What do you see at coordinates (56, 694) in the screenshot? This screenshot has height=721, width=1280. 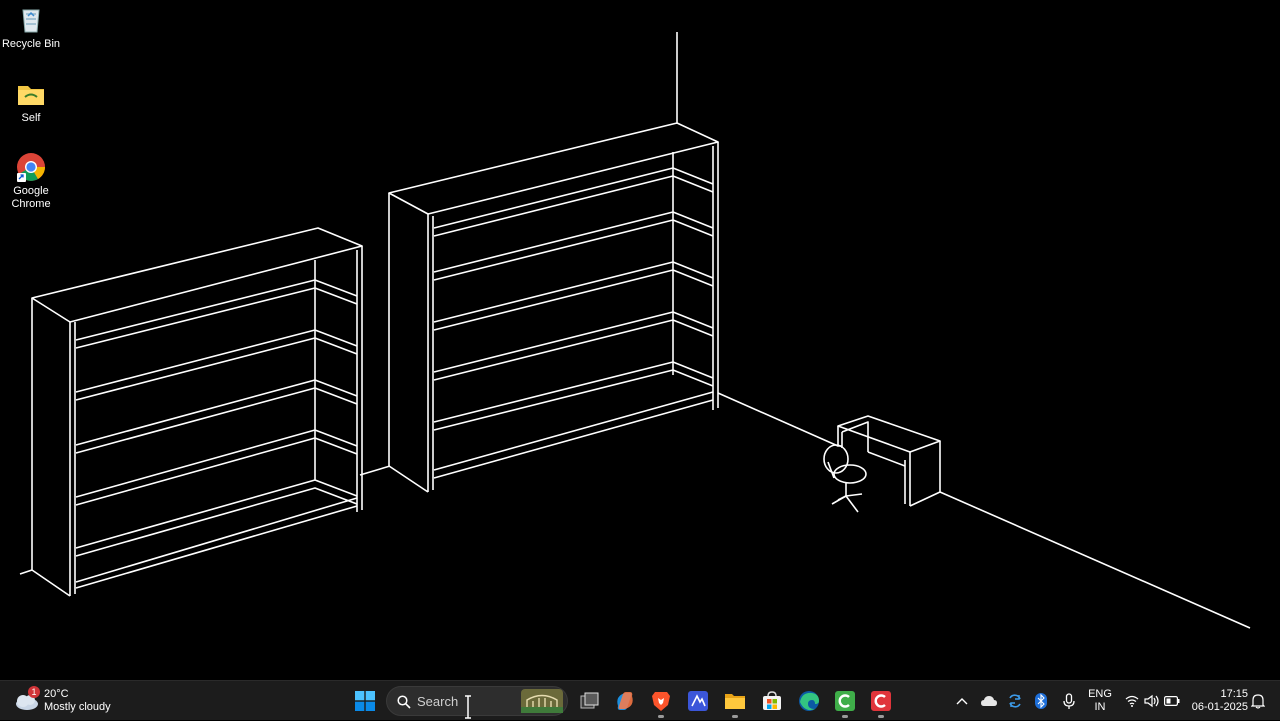 I see `weather-temperature: 20°C` at bounding box center [56, 694].